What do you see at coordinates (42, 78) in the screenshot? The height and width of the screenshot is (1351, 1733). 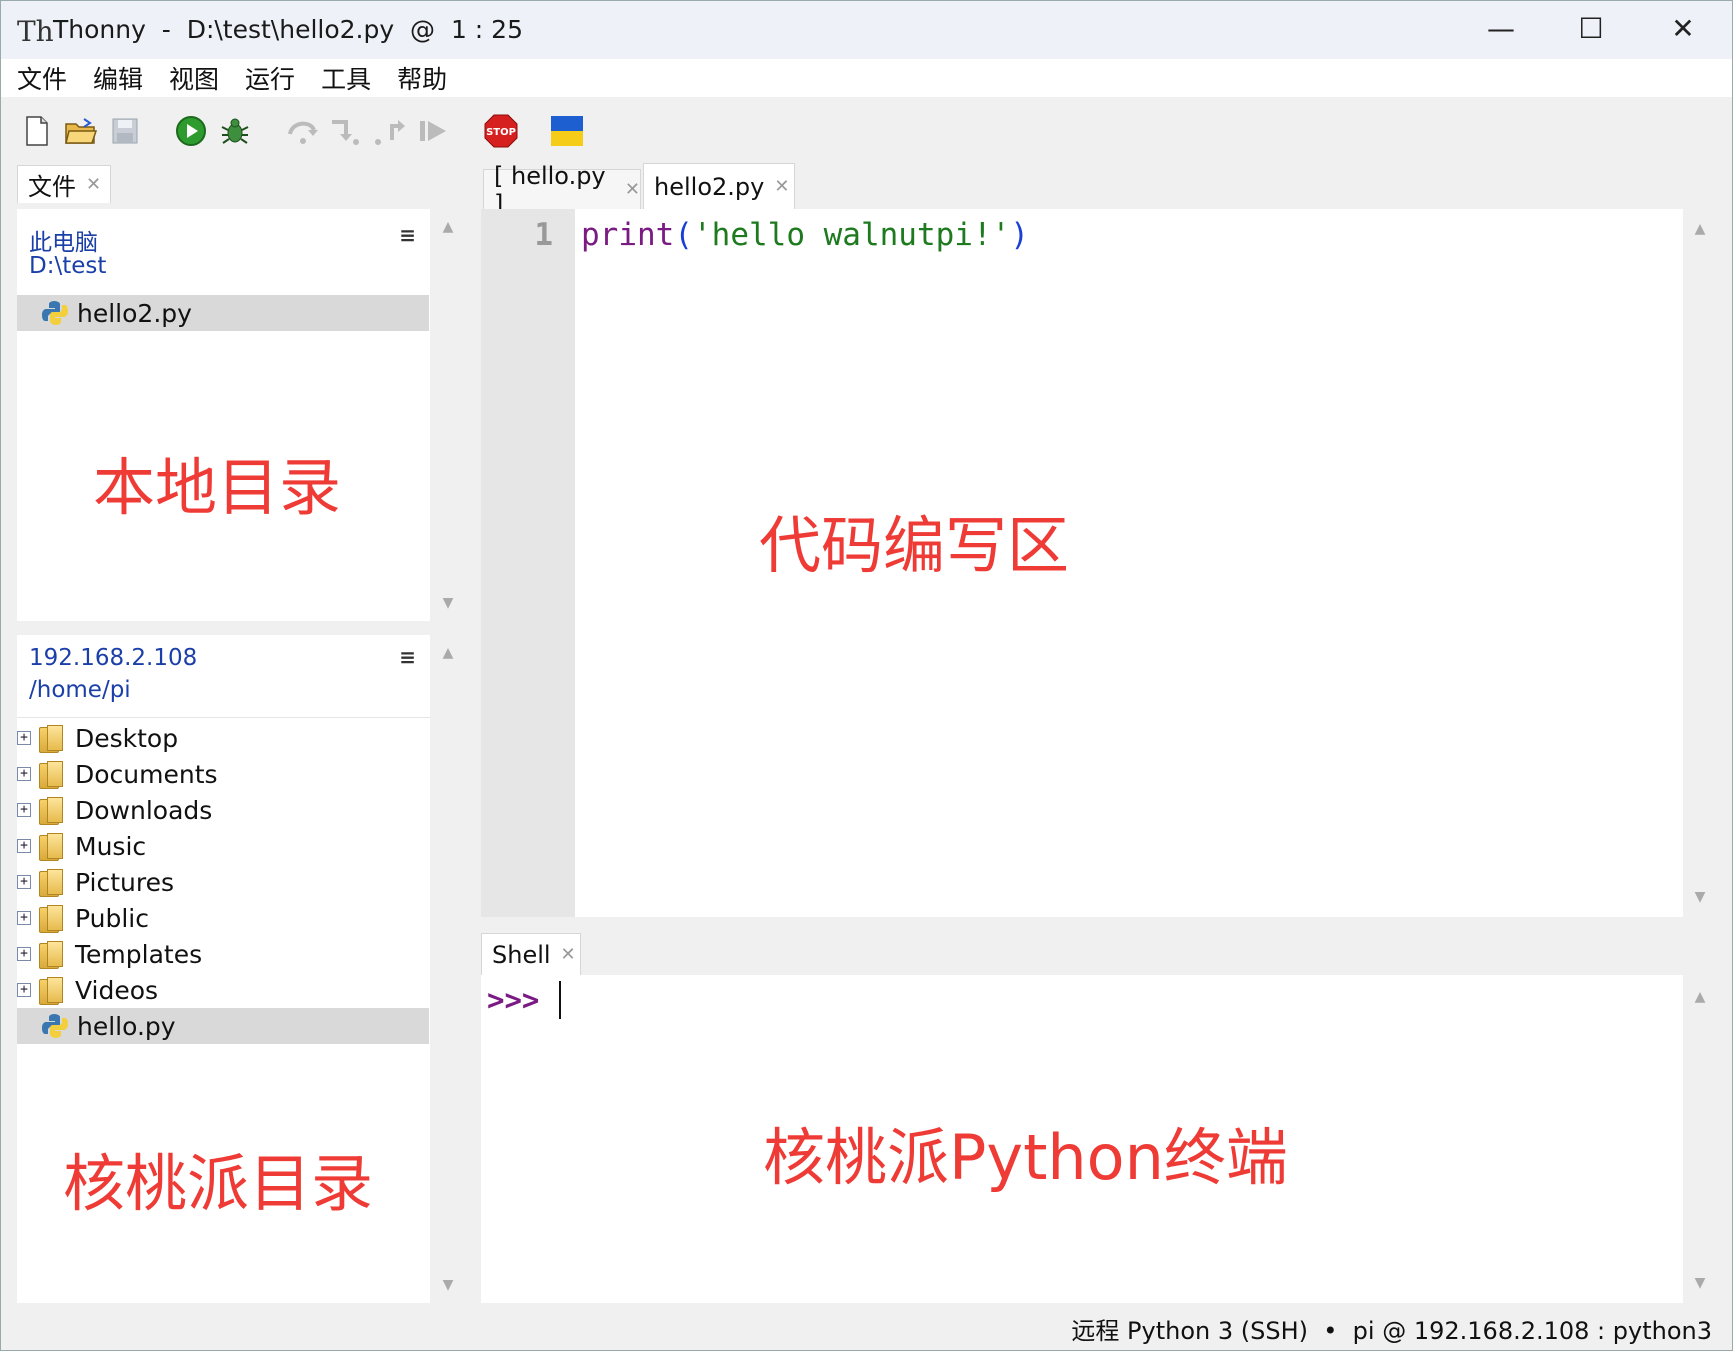 I see `menu-file: 文件` at bounding box center [42, 78].